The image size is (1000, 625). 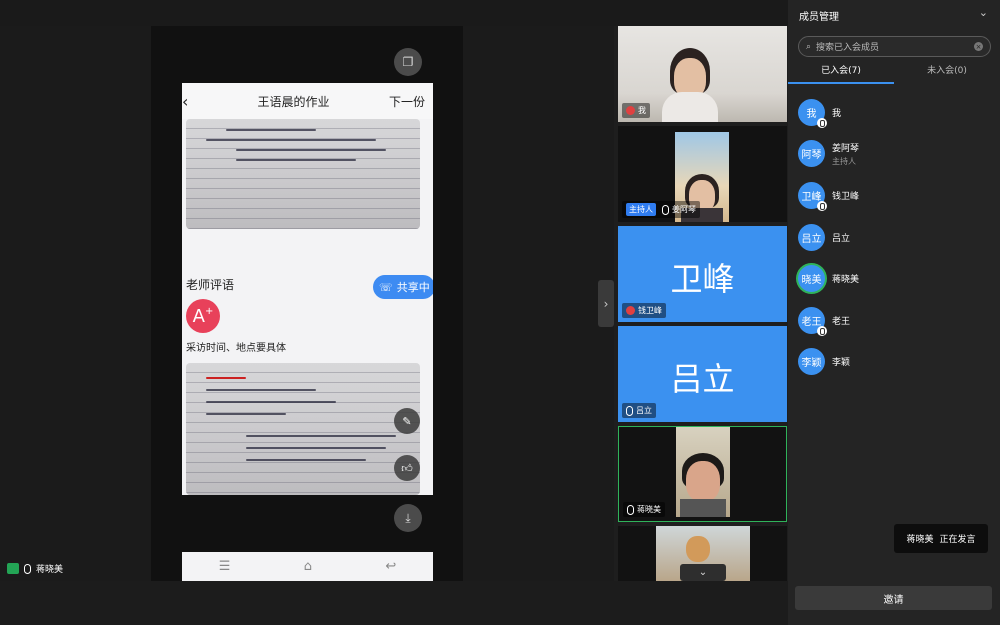 I want to click on tile-name: 姜阿琴, so click(x=684, y=209).